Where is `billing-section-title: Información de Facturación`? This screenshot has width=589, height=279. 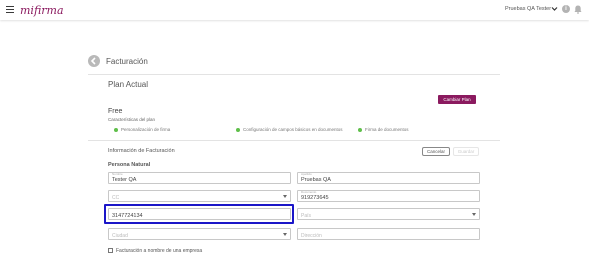
billing-section-title: Información de Facturación is located at coordinates (141, 151).